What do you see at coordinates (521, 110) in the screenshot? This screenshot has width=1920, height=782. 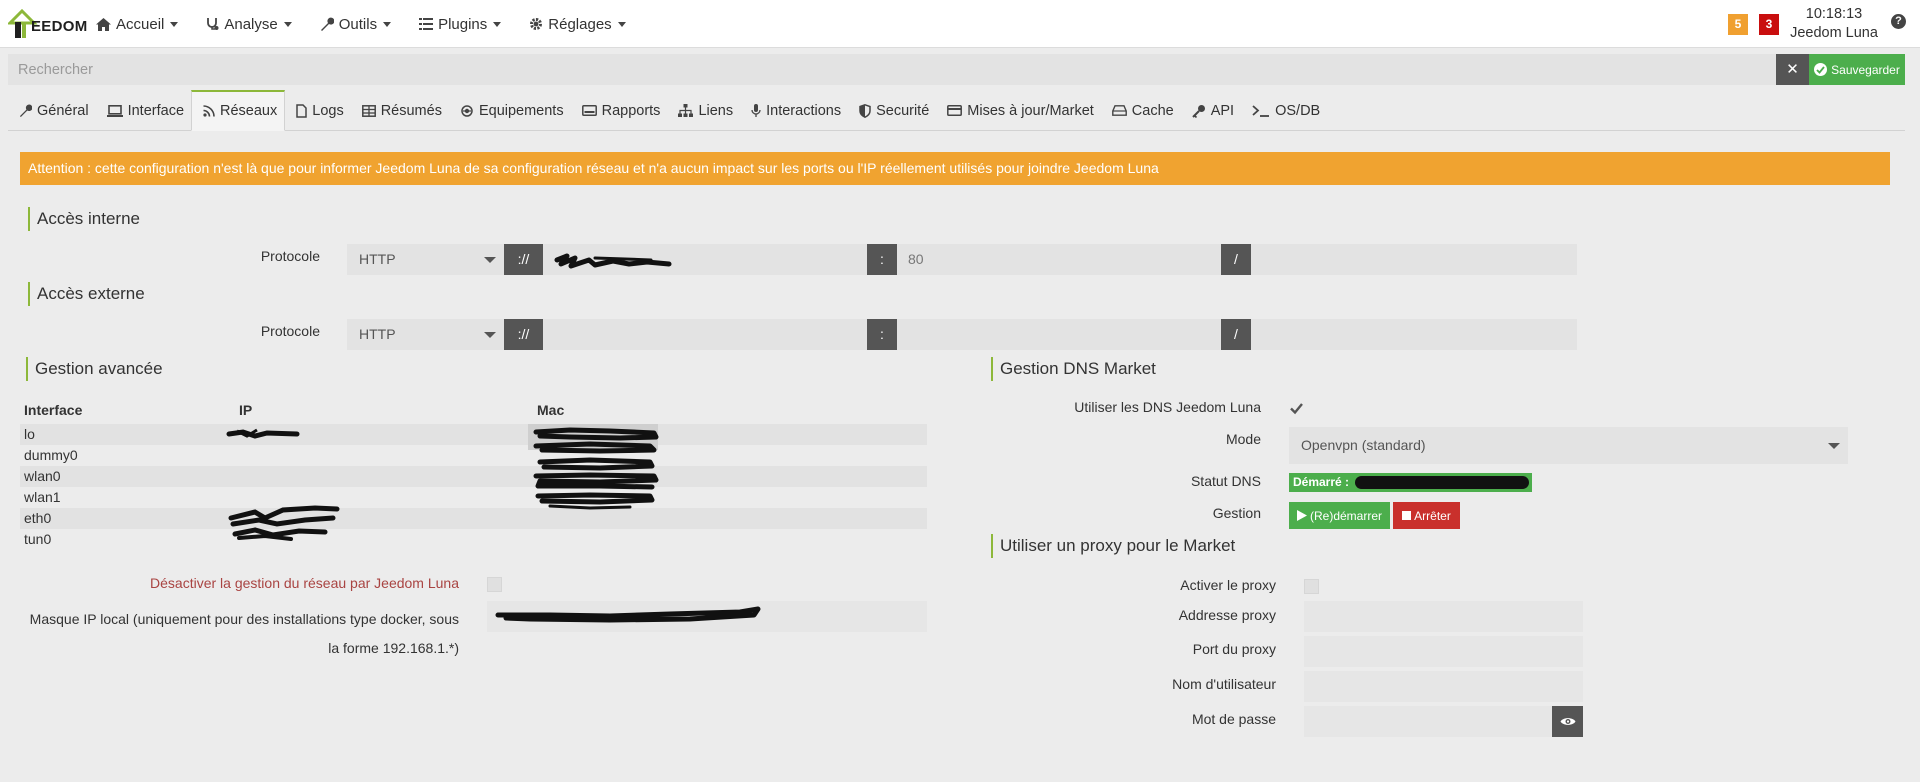 I see `tab-label: Equipements` at bounding box center [521, 110].